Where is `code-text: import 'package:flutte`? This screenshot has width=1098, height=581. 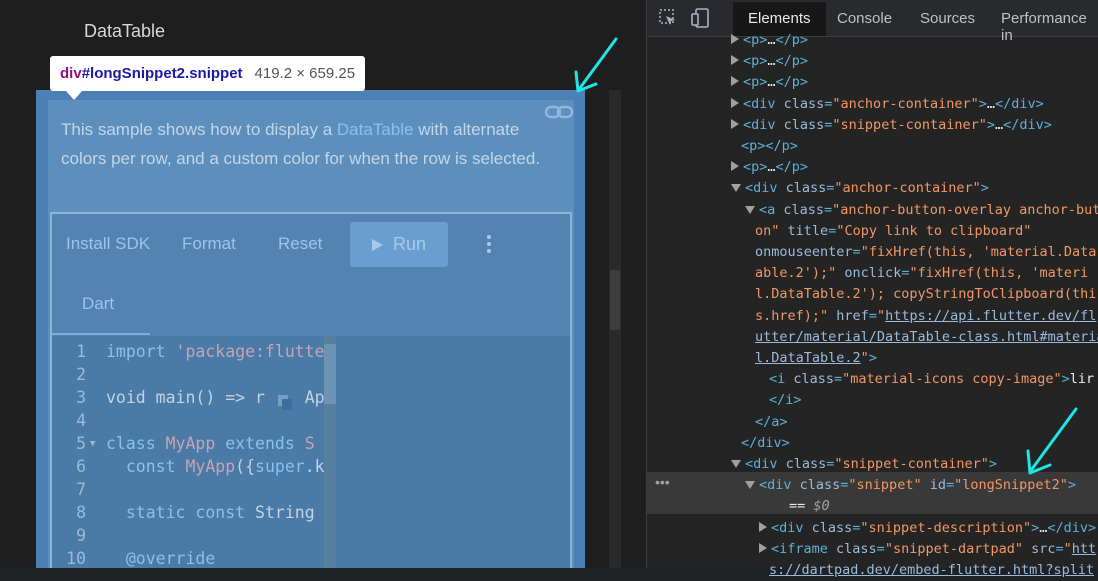 code-text: import 'package:flutte is located at coordinates (215, 351).